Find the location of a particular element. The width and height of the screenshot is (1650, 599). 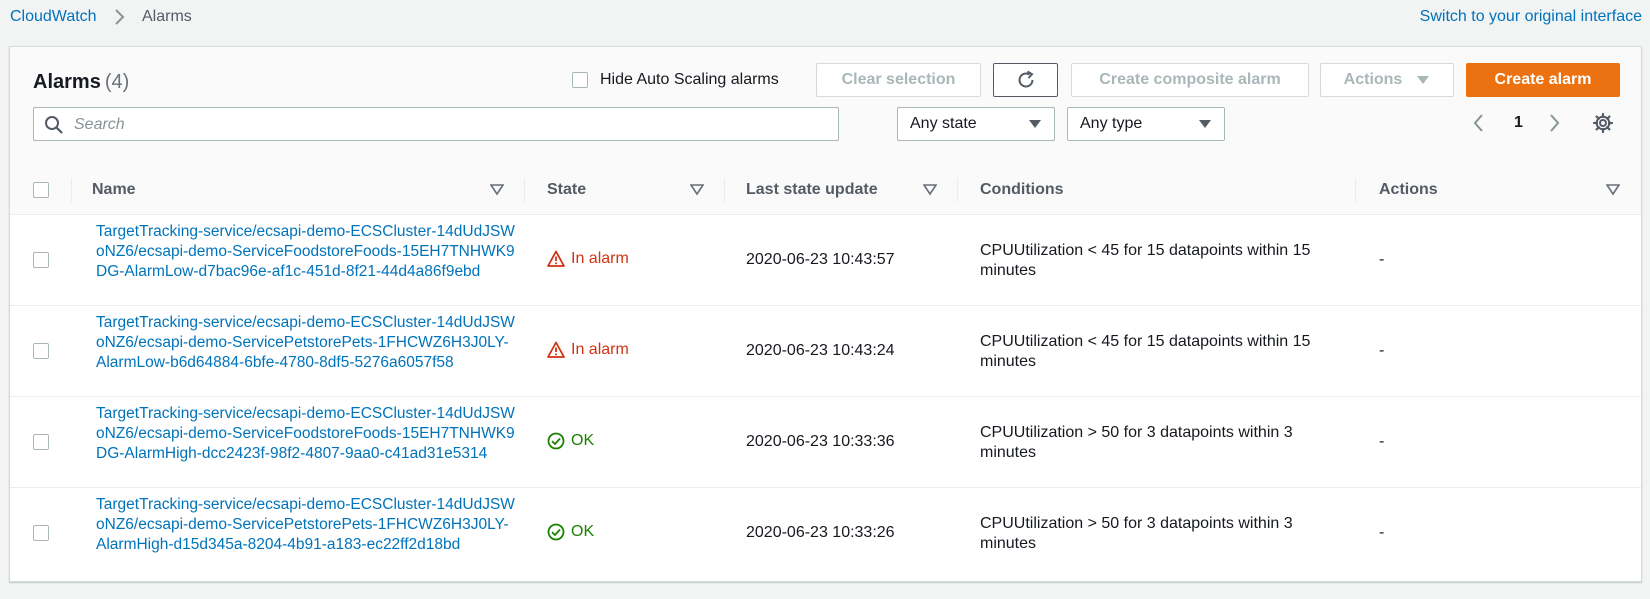

search-box is located at coordinates (436, 124).